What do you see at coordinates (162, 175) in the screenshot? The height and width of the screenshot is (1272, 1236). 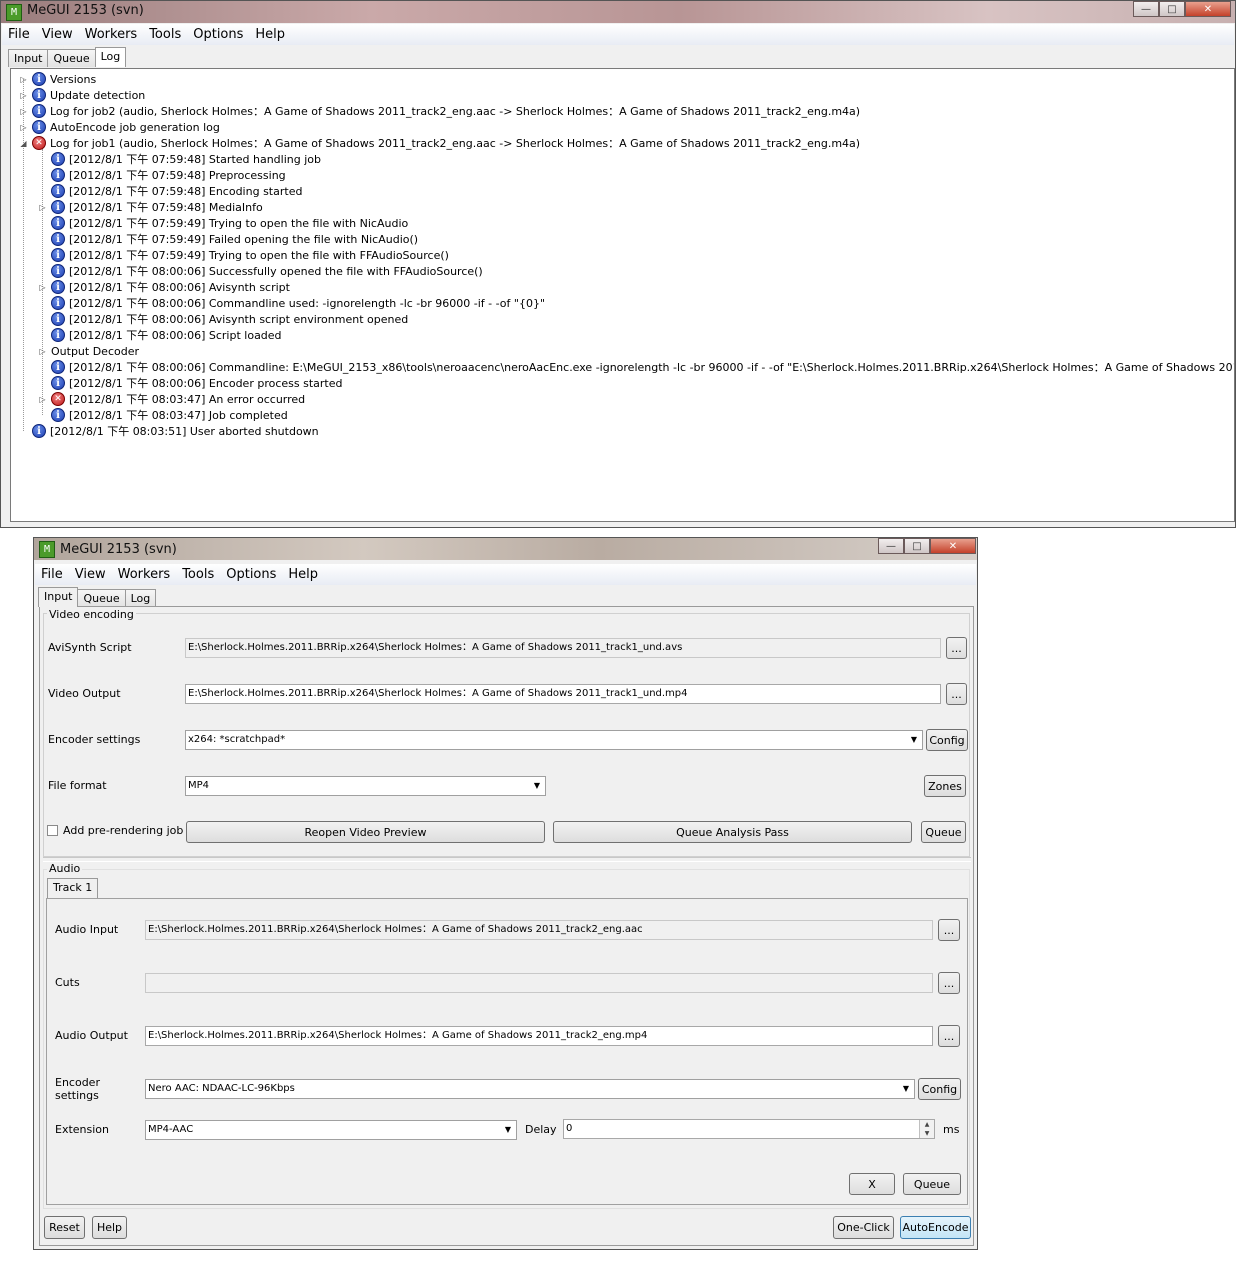 I see `log-tree-item: i [2012/8/1 下午 07:59:48] Preprocessing` at bounding box center [162, 175].